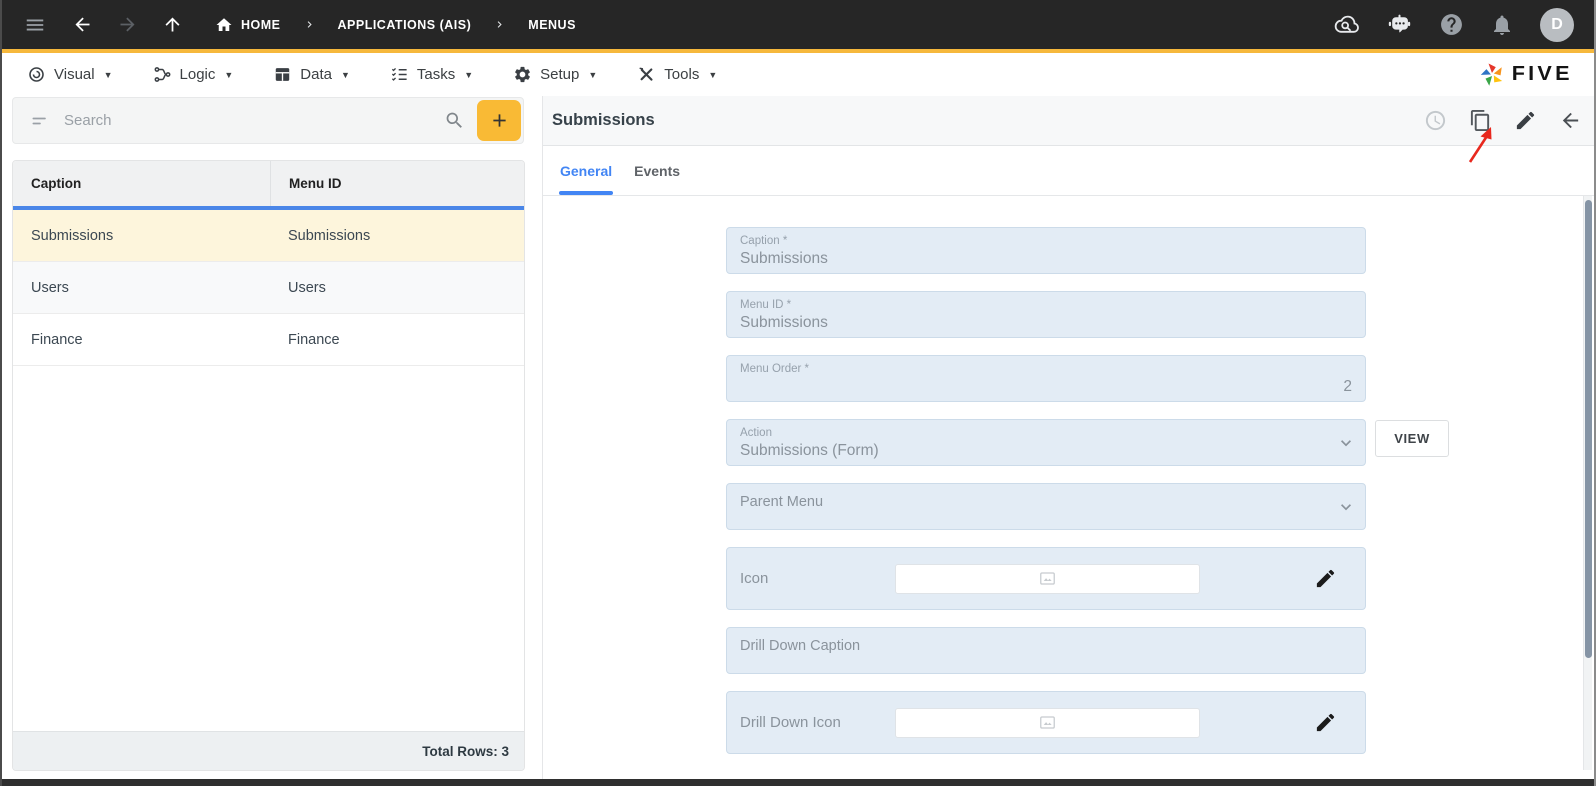 The width and height of the screenshot is (1596, 786). I want to click on field-drill-down-icon: Drill Down Icon, so click(1046, 722).